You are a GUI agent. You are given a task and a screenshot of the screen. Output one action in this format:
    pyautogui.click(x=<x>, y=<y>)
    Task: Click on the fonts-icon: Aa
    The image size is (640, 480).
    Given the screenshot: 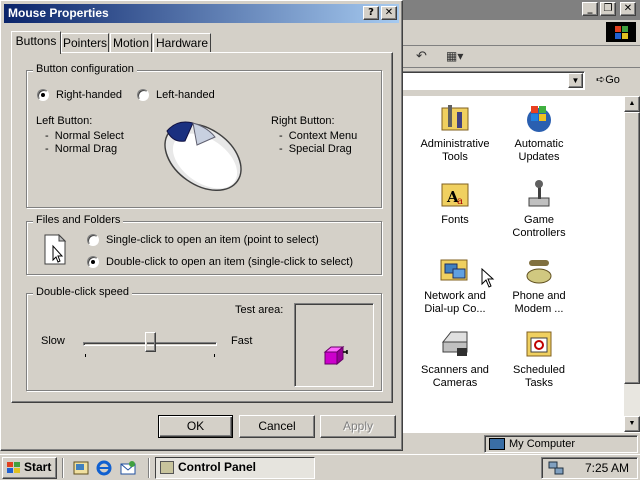 What is the action you would take?
    pyautogui.click(x=455, y=194)
    